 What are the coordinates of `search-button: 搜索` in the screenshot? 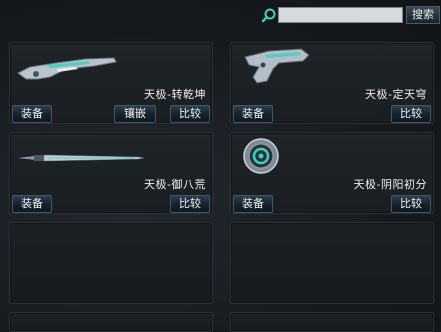 It's located at (423, 15).